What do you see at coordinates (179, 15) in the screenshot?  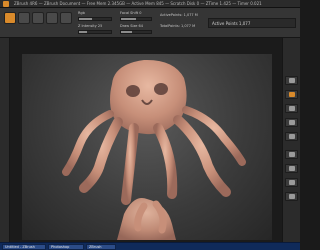 I see `active-points-label: ActivePoints: 1,077 M` at bounding box center [179, 15].